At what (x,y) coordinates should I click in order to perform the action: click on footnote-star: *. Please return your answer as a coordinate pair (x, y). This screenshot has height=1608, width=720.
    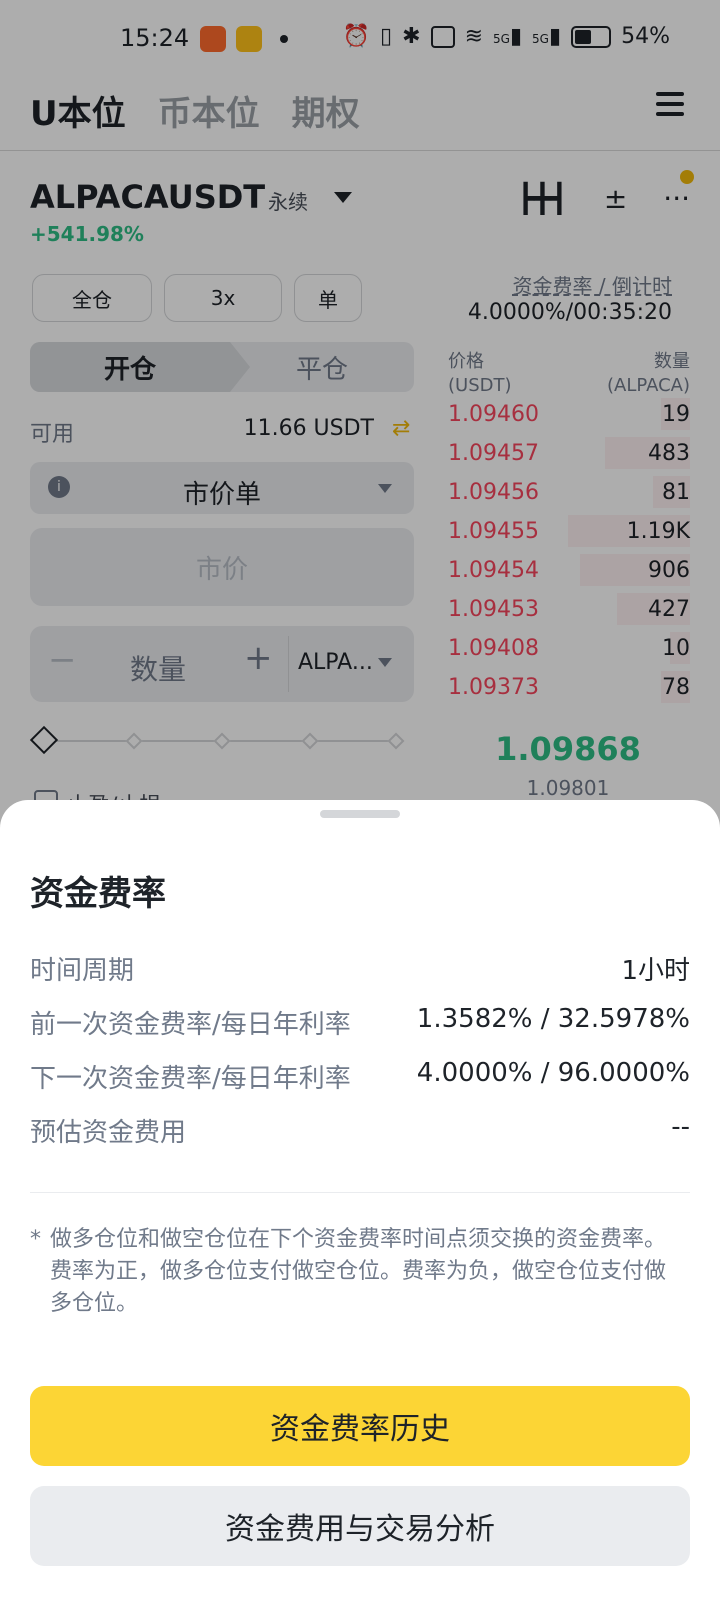
    Looking at the image, I should click on (35, 1239).